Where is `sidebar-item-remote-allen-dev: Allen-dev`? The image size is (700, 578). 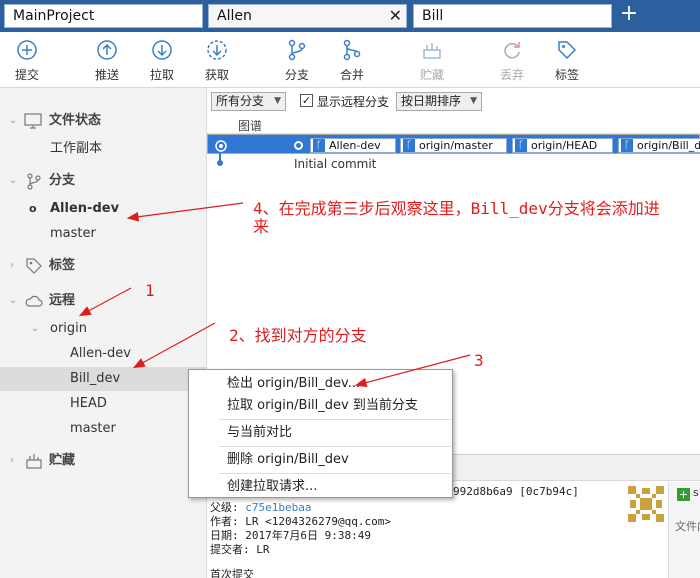 sidebar-item-remote-allen-dev: Allen-dev is located at coordinates (103, 354).